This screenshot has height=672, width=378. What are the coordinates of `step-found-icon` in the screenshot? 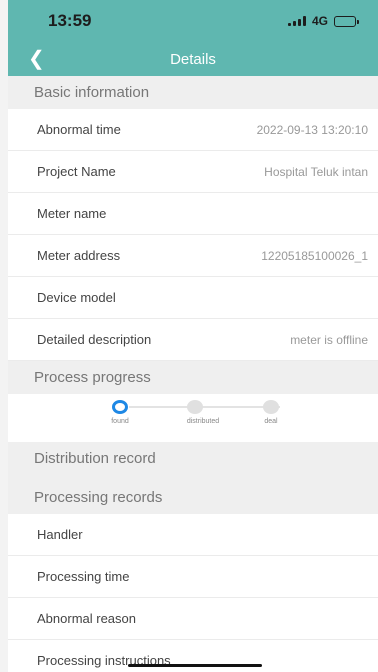 It's located at (120, 407).